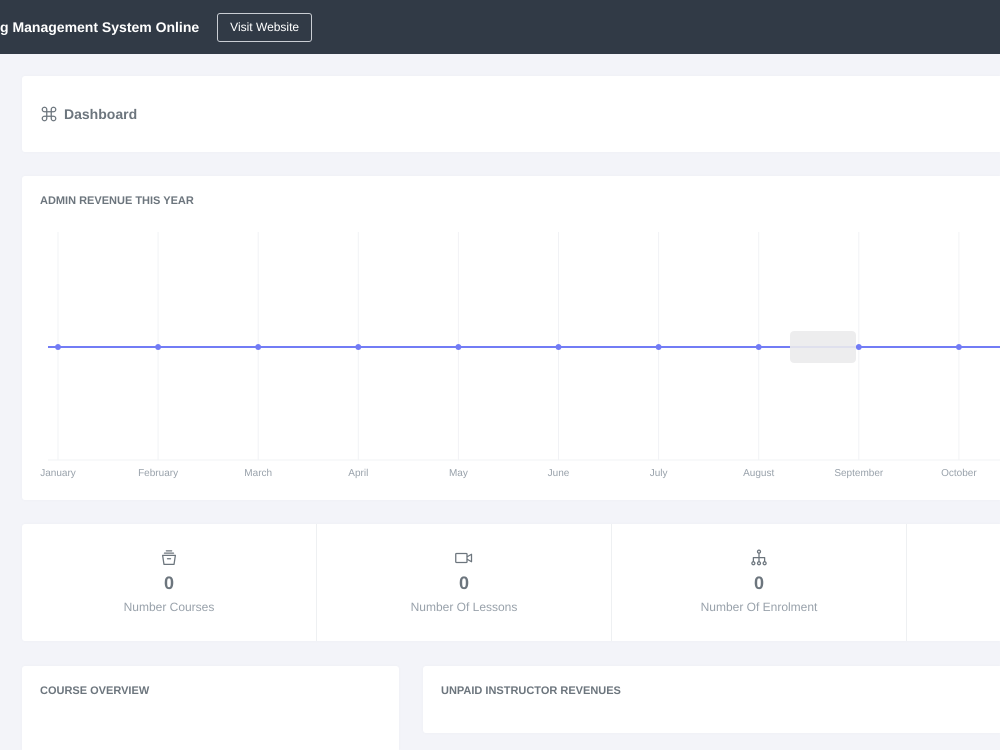 The width and height of the screenshot is (1000, 750). I want to click on stat-label: Number Of Lessons, so click(464, 607).